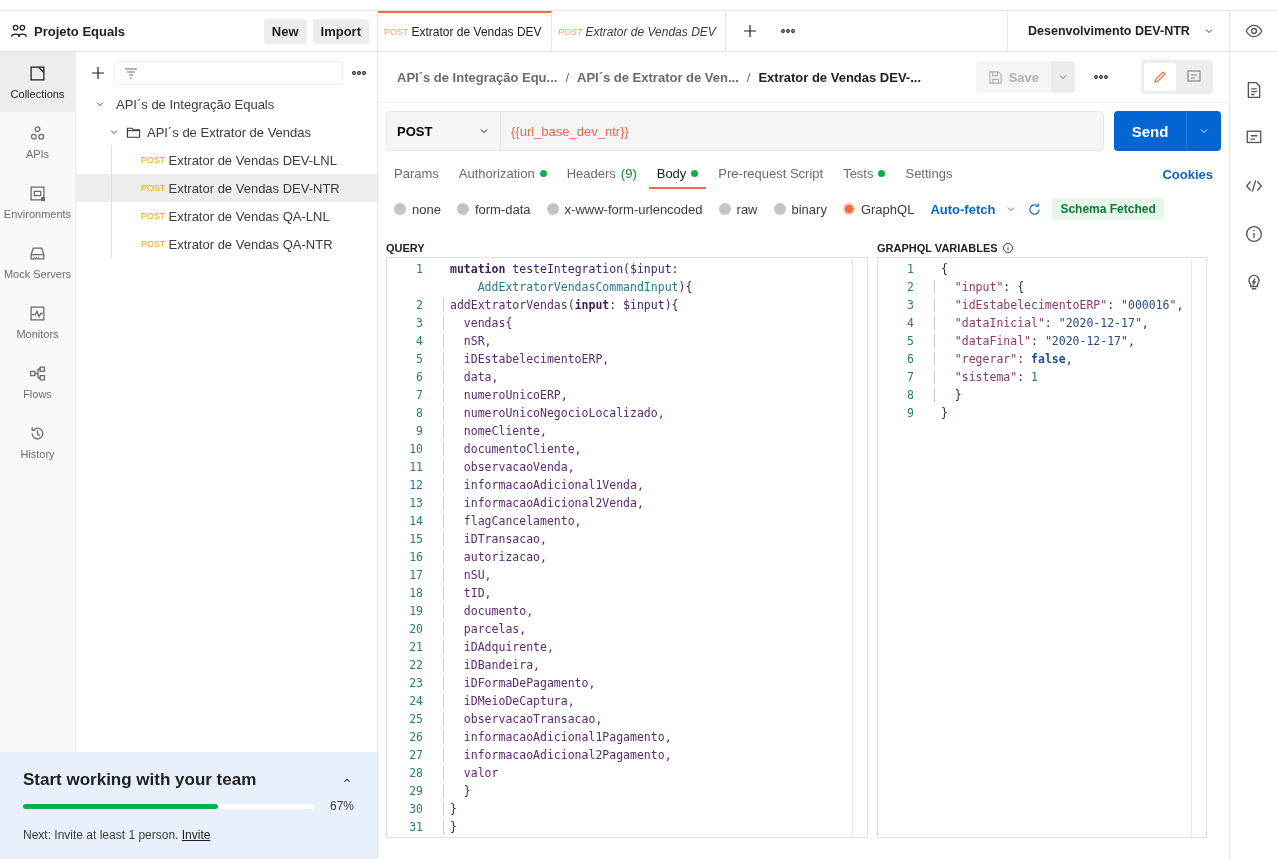  What do you see at coordinates (1118, 31) in the screenshot?
I see `environment-select: Desenvolvimento DEV-NTR` at bounding box center [1118, 31].